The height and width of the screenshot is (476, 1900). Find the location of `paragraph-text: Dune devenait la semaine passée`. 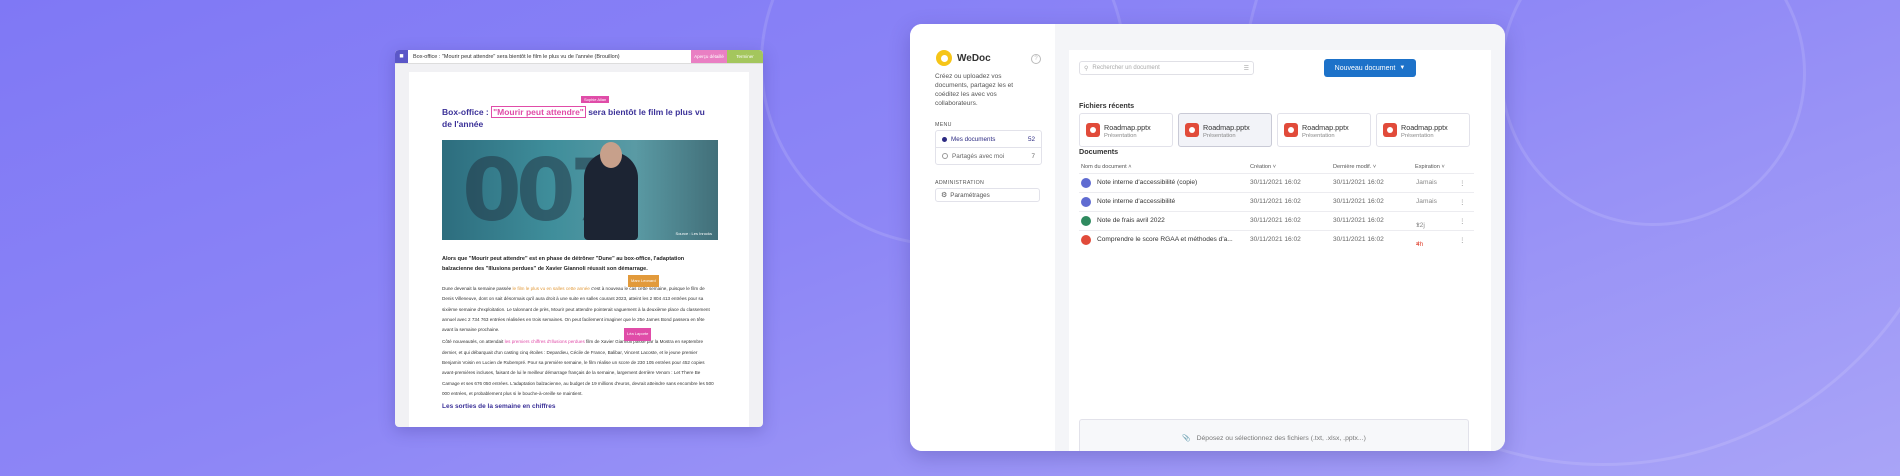

paragraph-text: Dune devenait la semaine passée is located at coordinates (477, 288).